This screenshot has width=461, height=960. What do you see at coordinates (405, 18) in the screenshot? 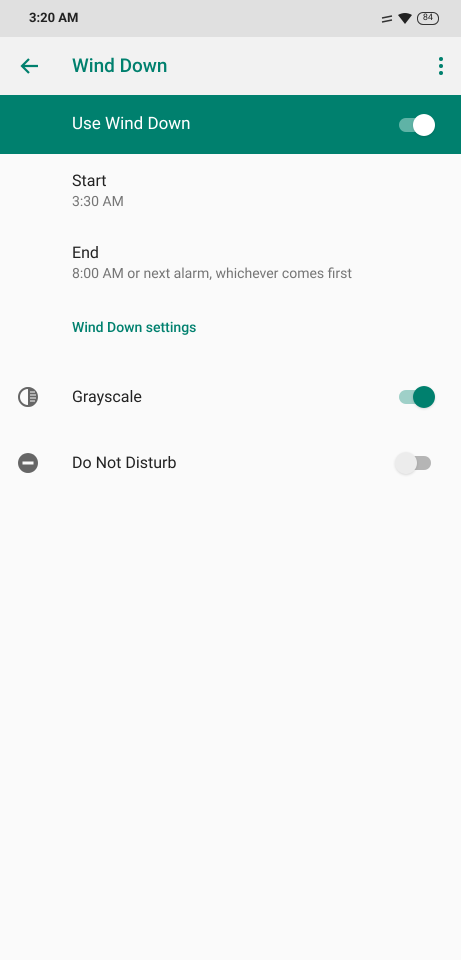
I see `wifi-icon` at bounding box center [405, 18].